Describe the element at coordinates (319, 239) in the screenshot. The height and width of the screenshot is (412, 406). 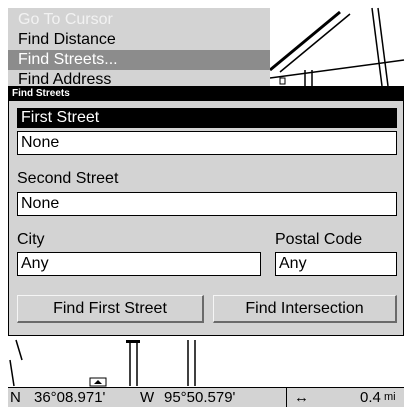
I see `postal-code-label: Postal Code` at that location.